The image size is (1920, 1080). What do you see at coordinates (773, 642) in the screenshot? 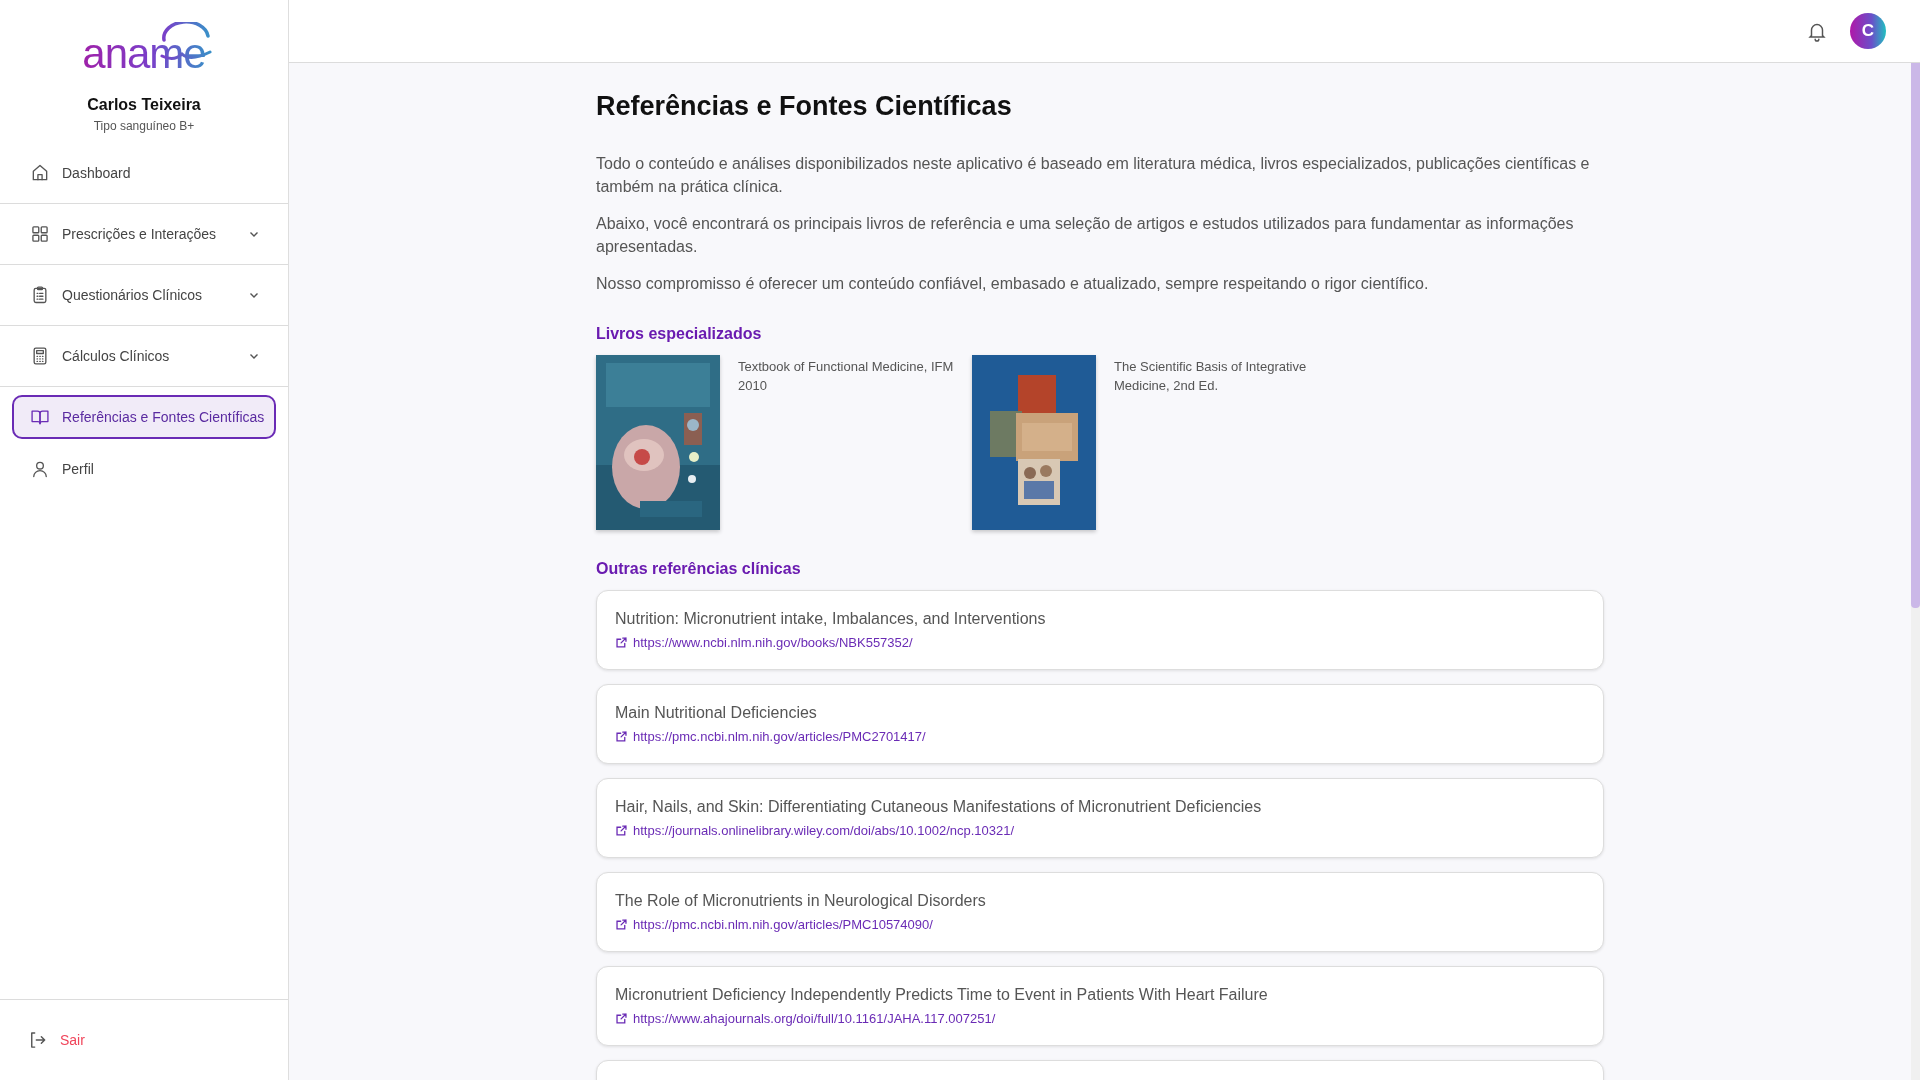
I see `reference-link: https://www.ncbi.nlm.nih.gov/books/NBK557352/` at bounding box center [773, 642].